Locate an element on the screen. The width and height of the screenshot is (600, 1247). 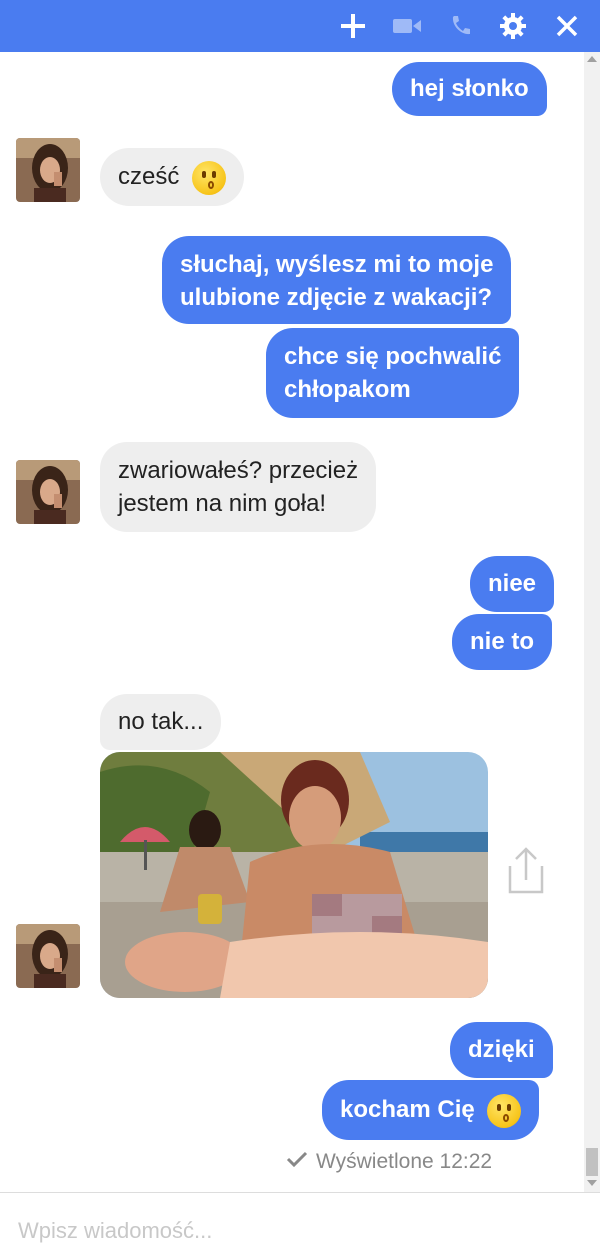
message-incoming: cześć is located at coordinates (172, 177).